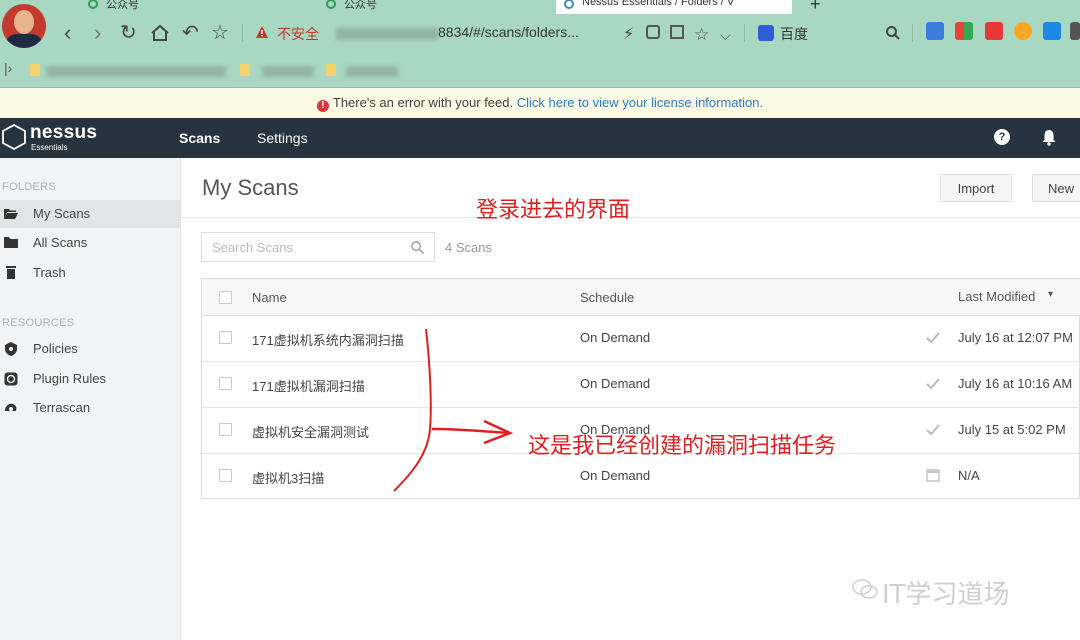 The width and height of the screenshot is (1080, 640). Describe the element at coordinates (11, 407) in the screenshot. I see `terrascan-icon` at that location.